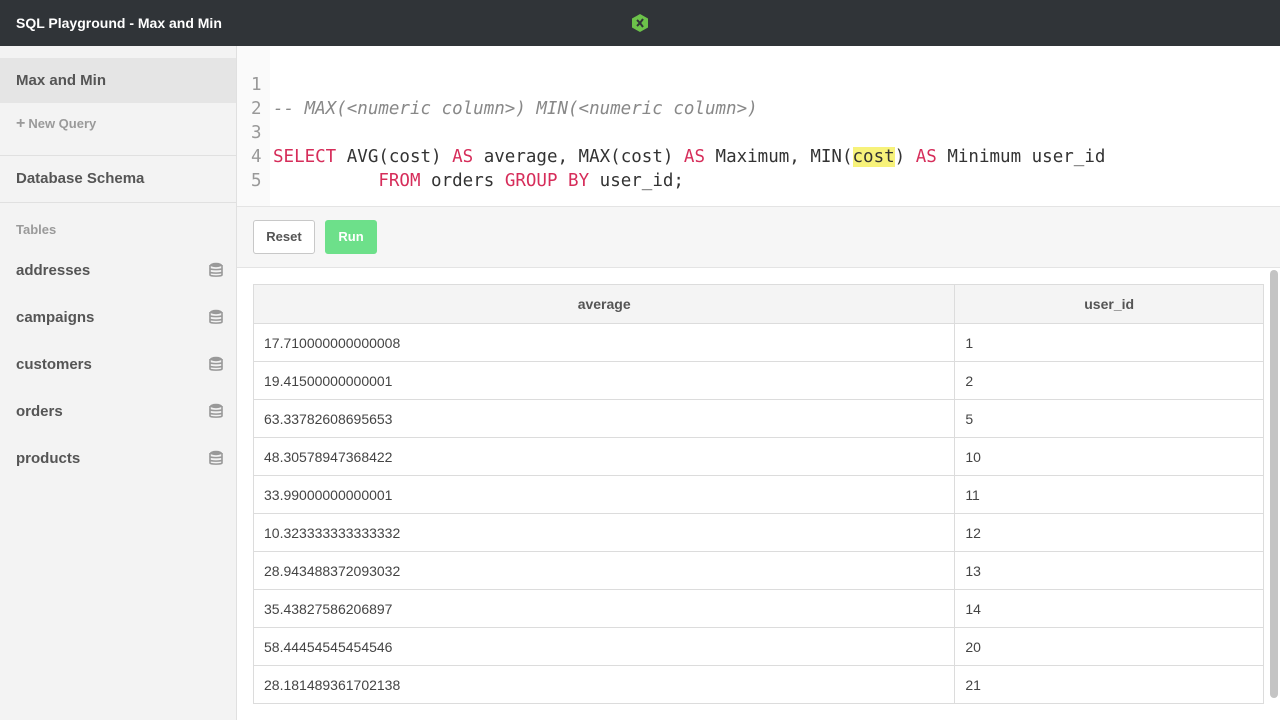 The image size is (1280, 720). I want to click on cell-user-id: 12, so click(1109, 532).